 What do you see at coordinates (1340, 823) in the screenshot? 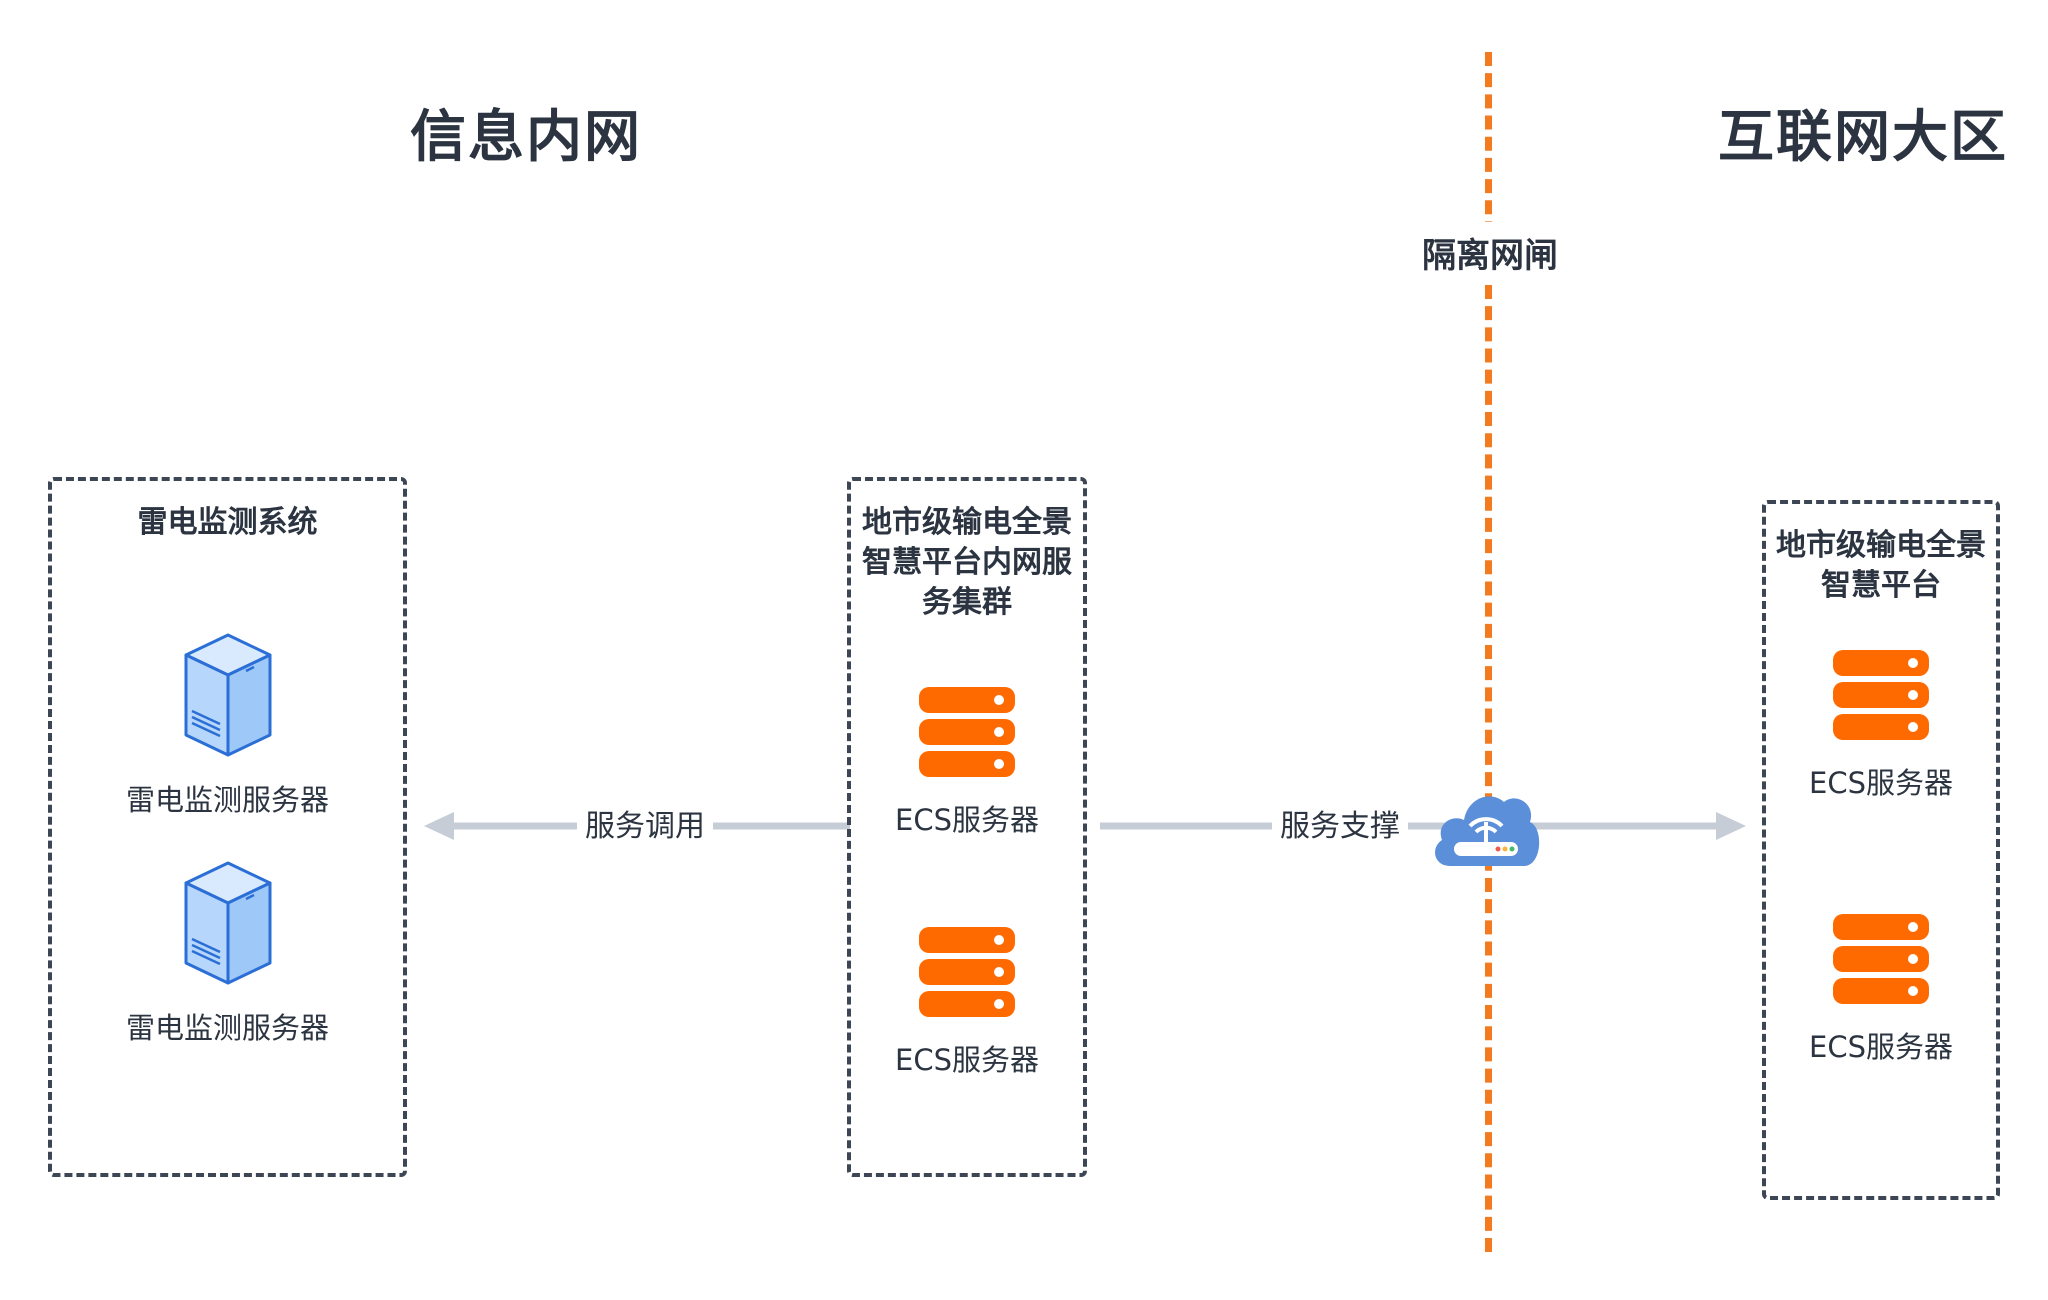
I see `edge-label-service-support: 服务支撑` at bounding box center [1340, 823].